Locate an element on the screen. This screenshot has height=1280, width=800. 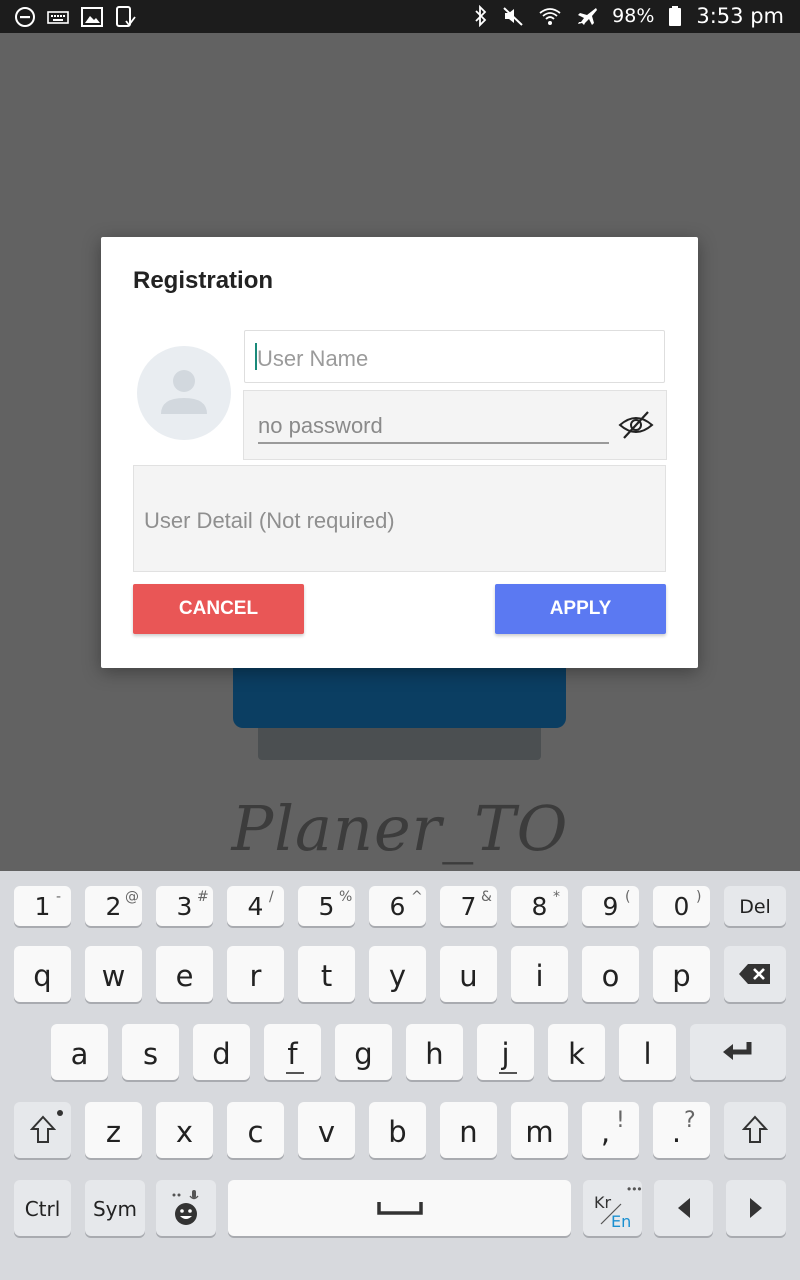
backspace-icon is located at coordinates (755, 974).